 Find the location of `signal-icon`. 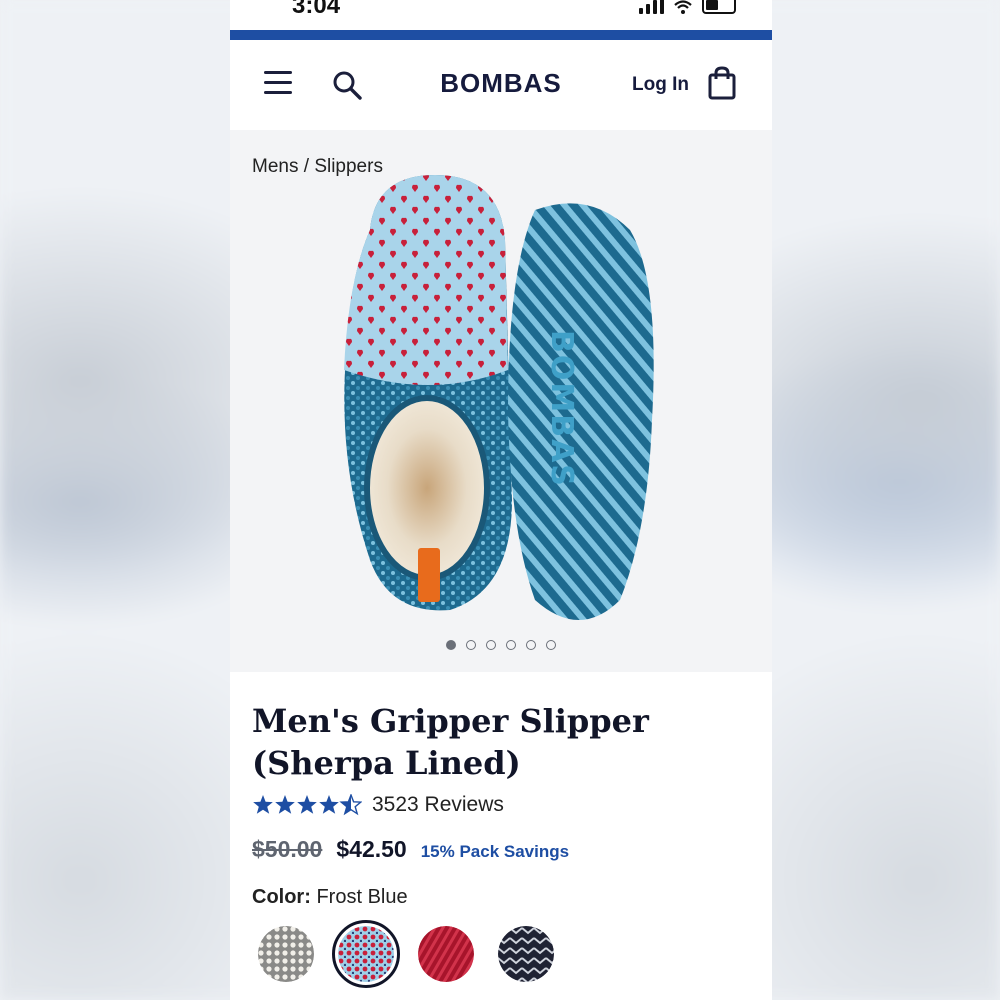

signal-icon is located at coordinates (651, 7).